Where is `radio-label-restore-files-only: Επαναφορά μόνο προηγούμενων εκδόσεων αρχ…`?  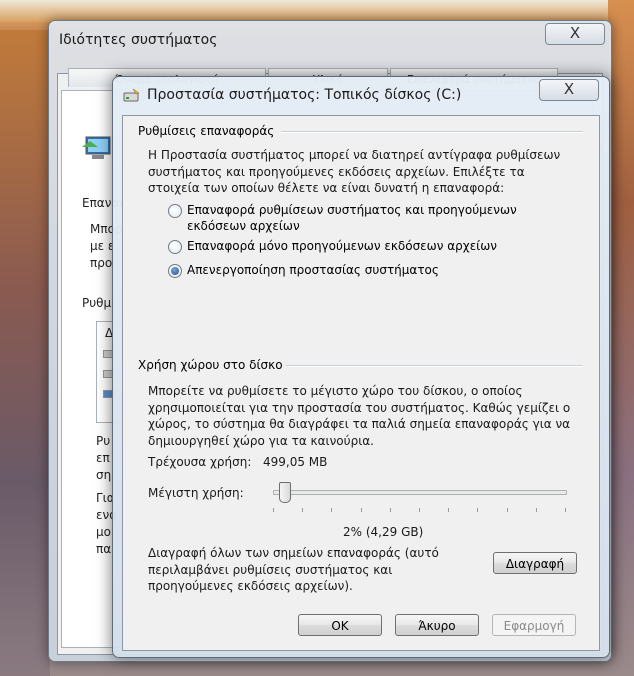 radio-label-restore-files-only: Επαναφορά μόνο προηγούμενων εκδόσεων αρχ… is located at coordinates (342, 246).